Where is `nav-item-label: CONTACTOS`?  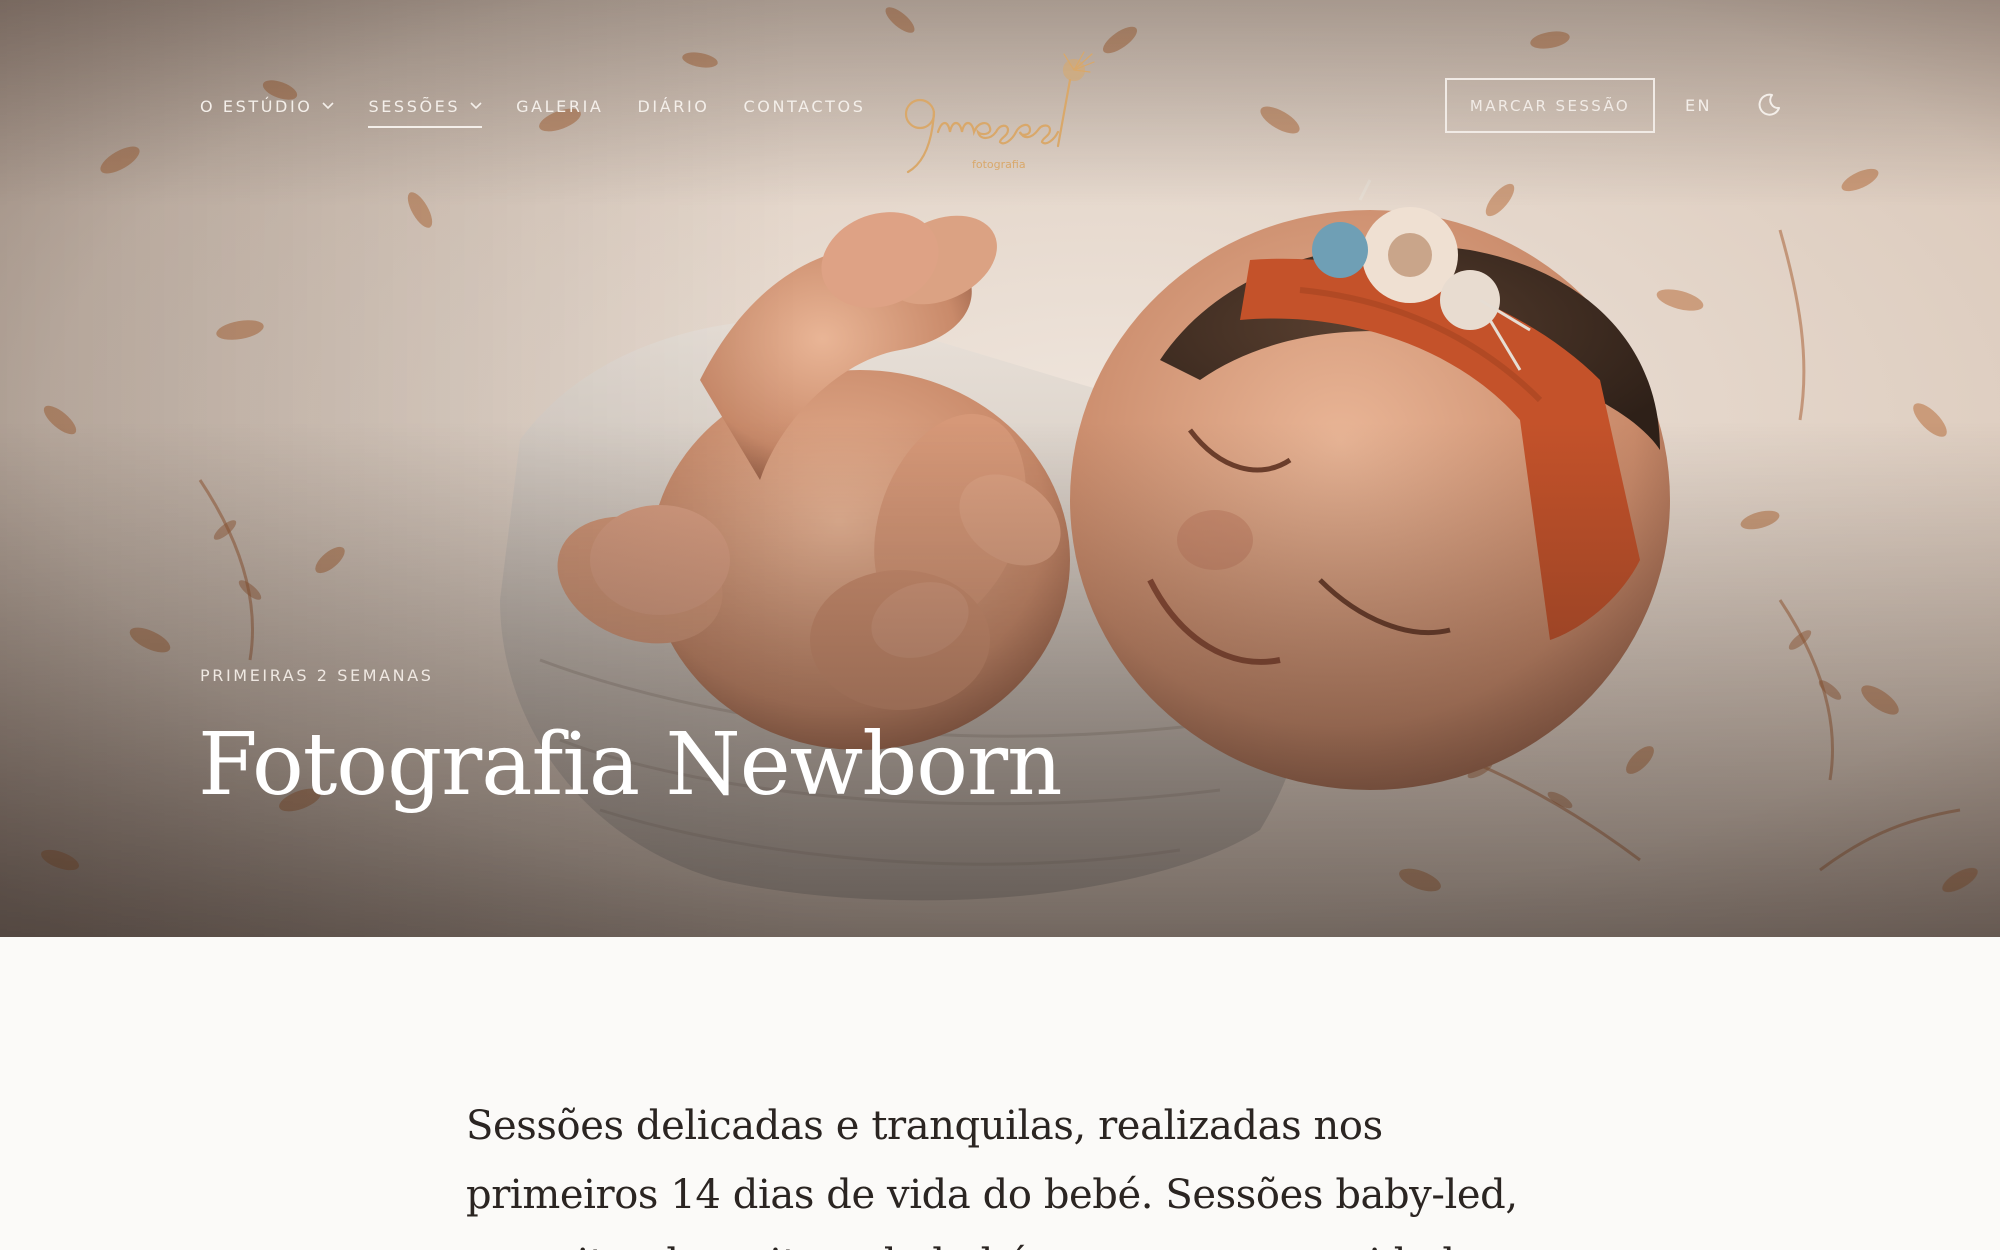
nav-item-label: CONTACTOS is located at coordinates (804, 106).